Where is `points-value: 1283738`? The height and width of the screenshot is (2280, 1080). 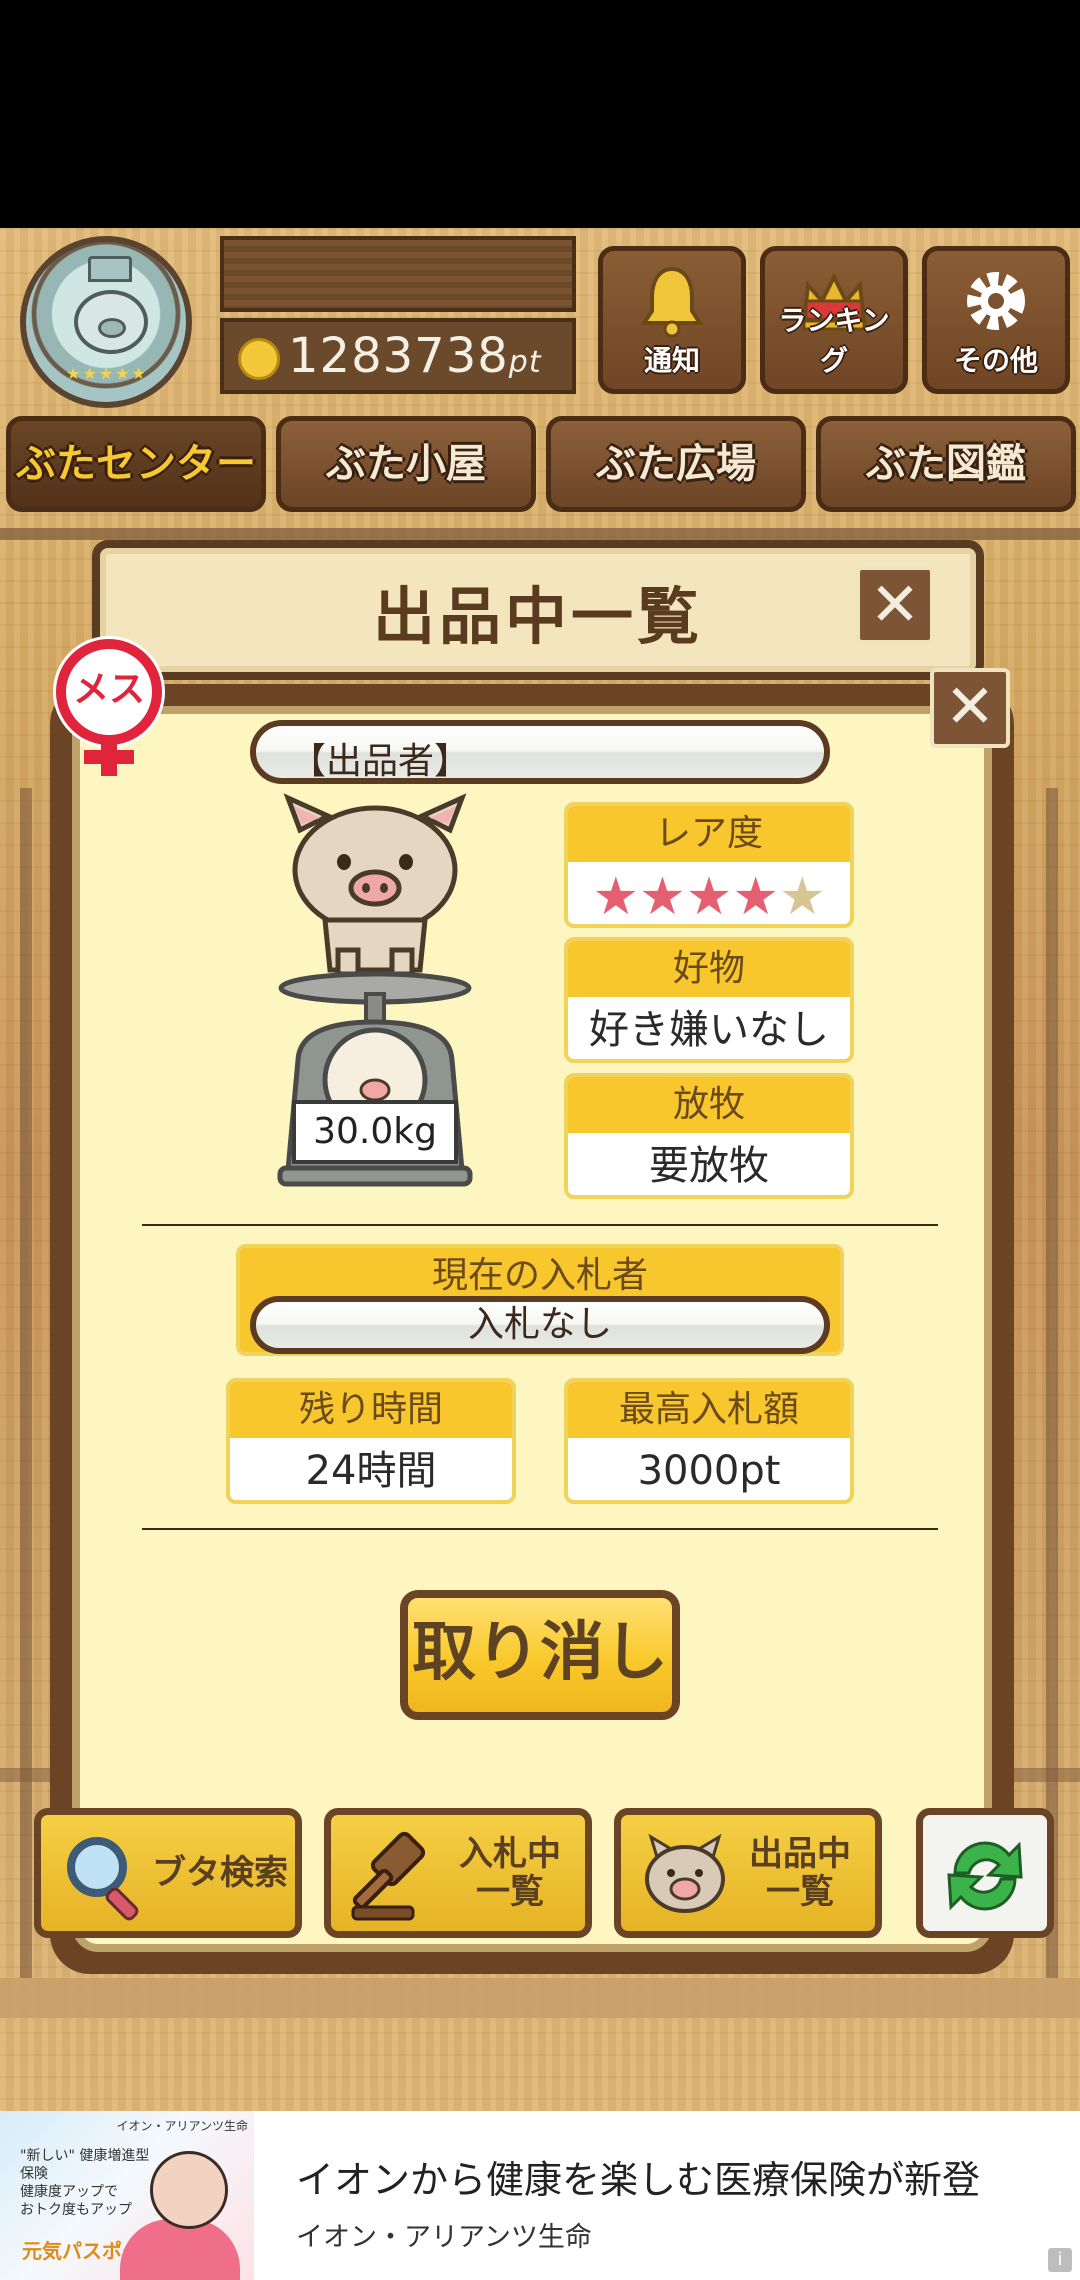 points-value: 1283738 is located at coordinates (398, 356).